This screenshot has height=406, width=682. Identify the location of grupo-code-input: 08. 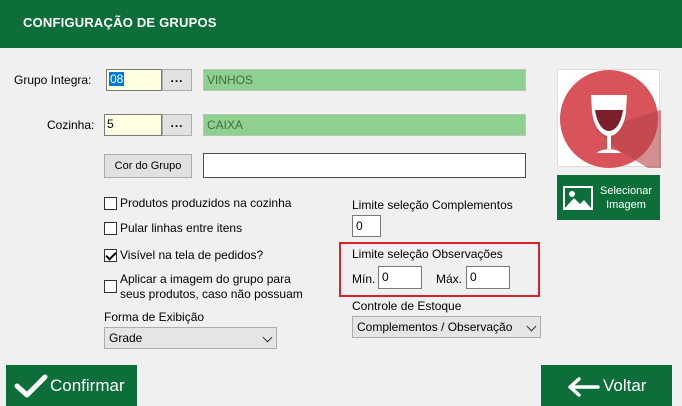
(134, 80).